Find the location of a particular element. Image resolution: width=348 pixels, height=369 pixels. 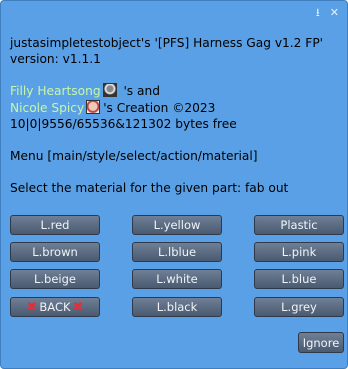

version-text: version: v1.1.1 is located at coordinates (55, 59).